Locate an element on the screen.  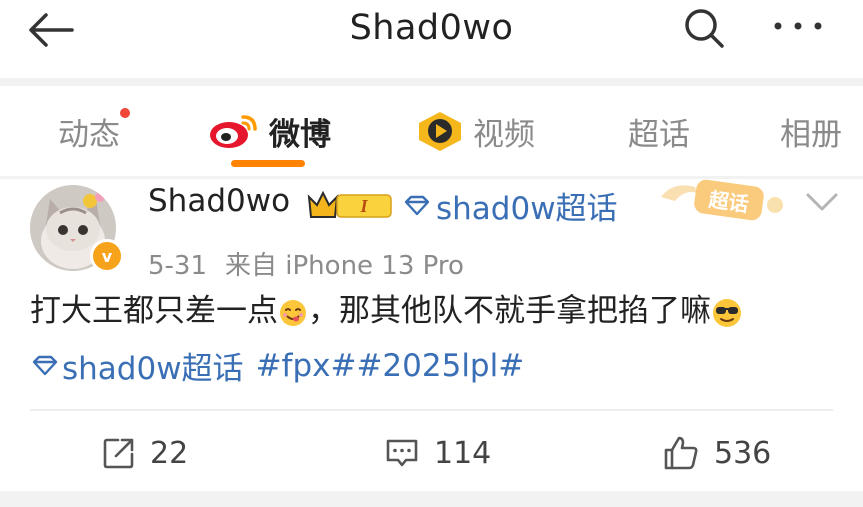
super-topic-label: shad0w超话 is located at coordinates (527, 209).